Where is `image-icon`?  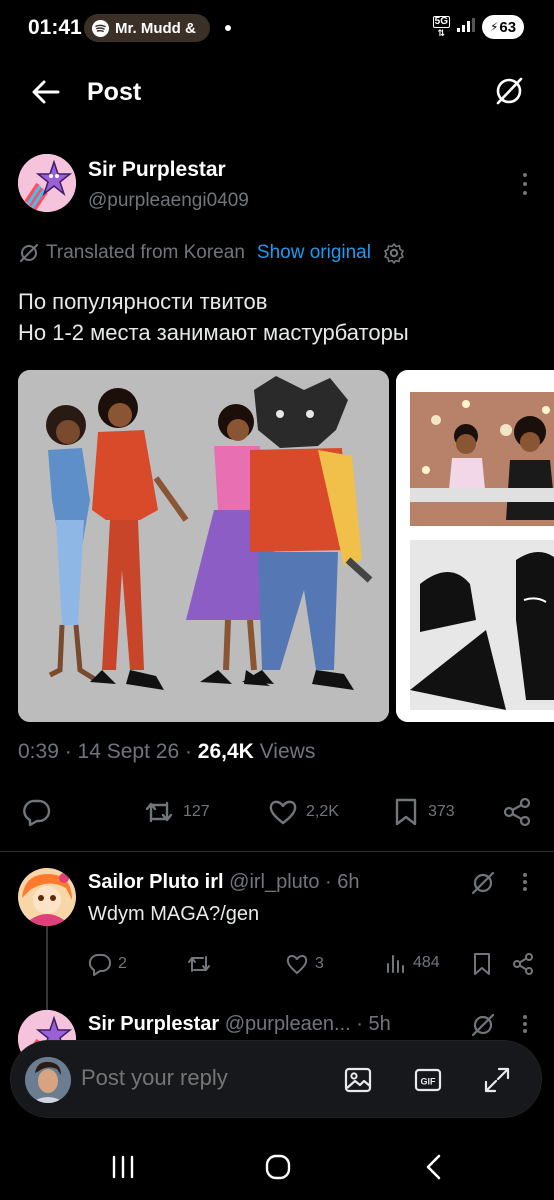 image-icon is located at coordinates (358, 1080).